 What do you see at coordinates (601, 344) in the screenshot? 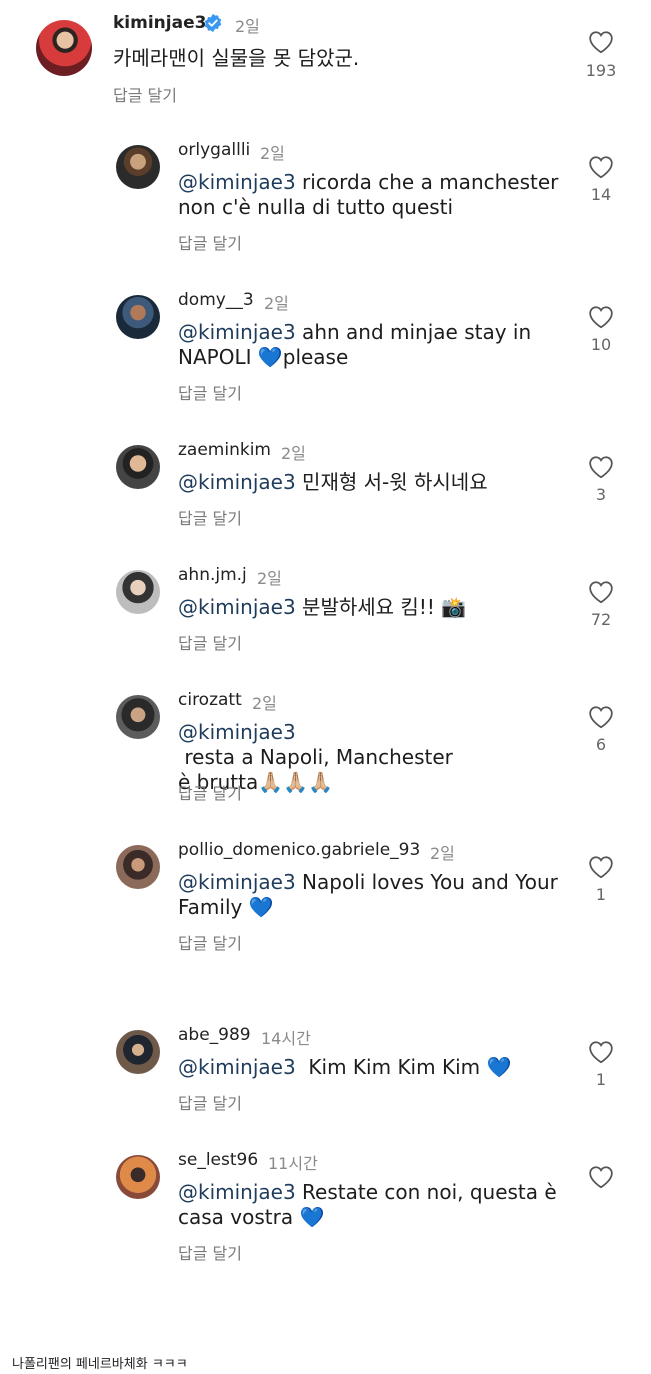
I see `like-count: 10` at bounding box center [601, 344].